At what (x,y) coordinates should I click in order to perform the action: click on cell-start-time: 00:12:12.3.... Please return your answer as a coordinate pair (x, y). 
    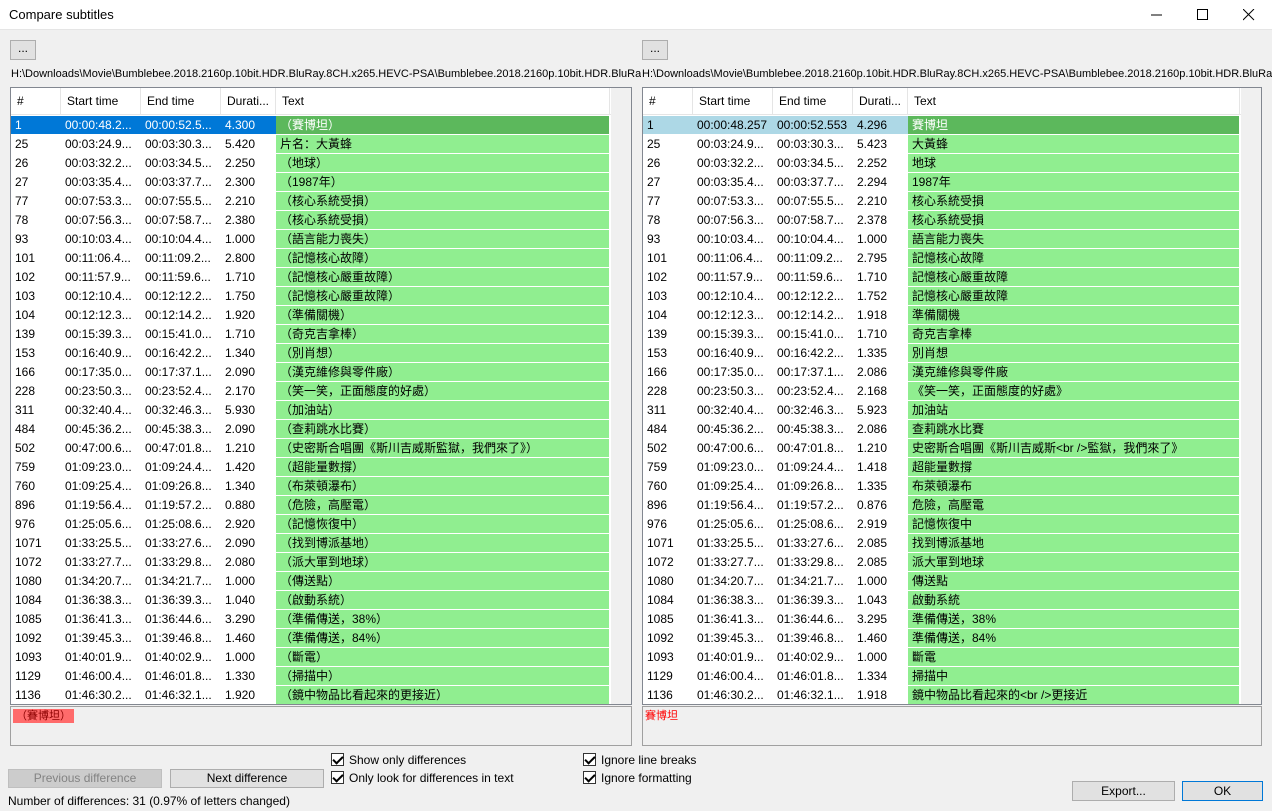
    Looking at the image, I should click on (730, 315).